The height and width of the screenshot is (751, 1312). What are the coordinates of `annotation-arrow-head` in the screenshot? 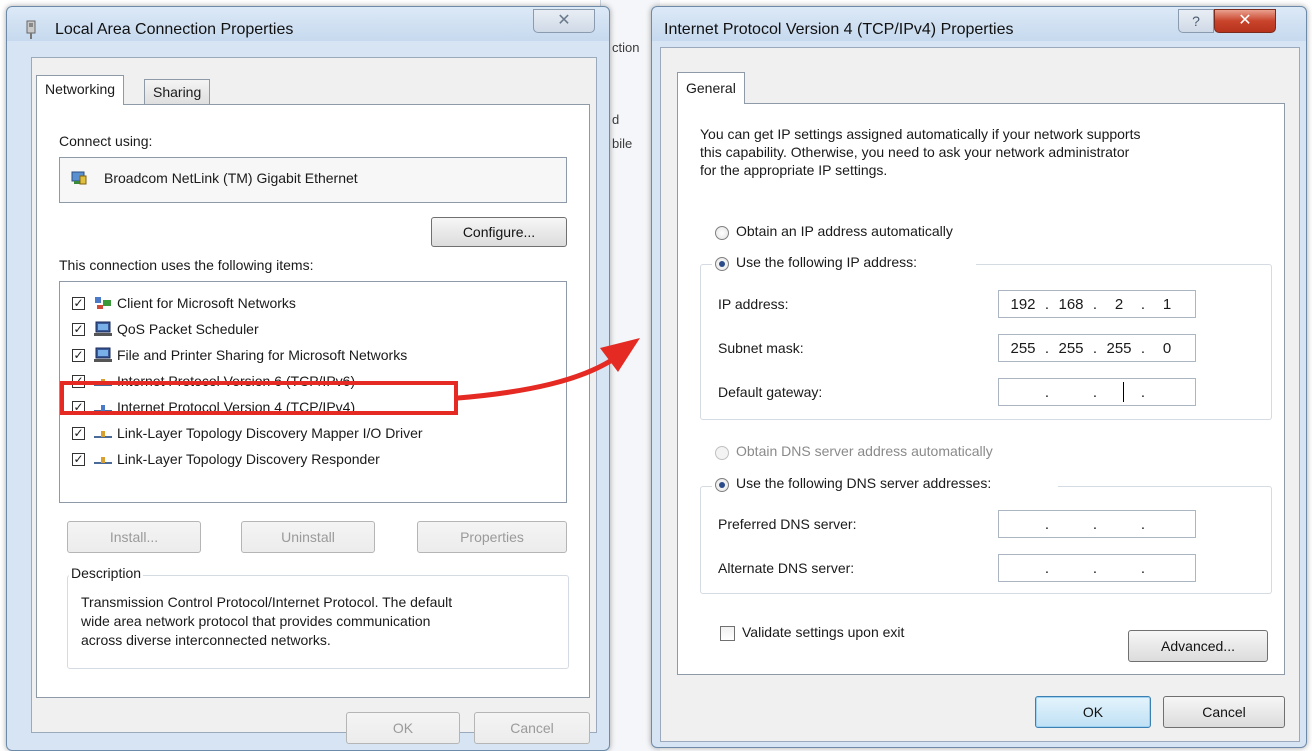 It's located at (620, 355).